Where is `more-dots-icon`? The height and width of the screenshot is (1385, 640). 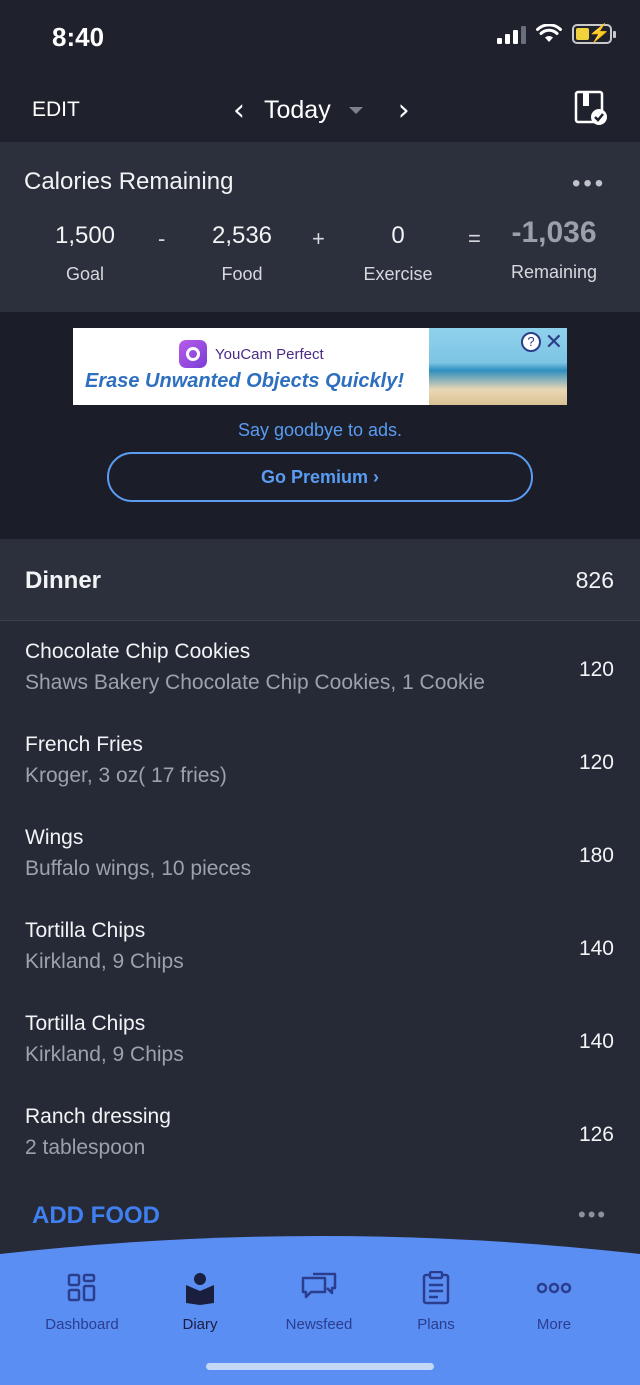
more-dots-icon is located at coordinates (554, 1288).